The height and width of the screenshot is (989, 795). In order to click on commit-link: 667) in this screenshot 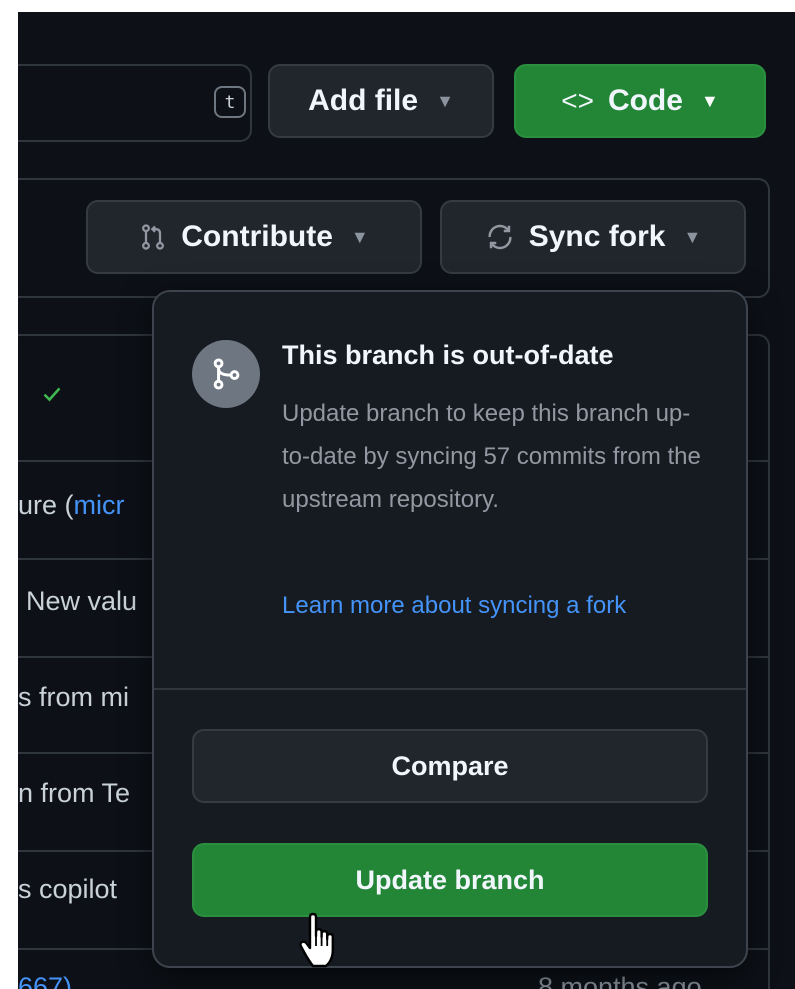, I will do `click(45, 980)`.